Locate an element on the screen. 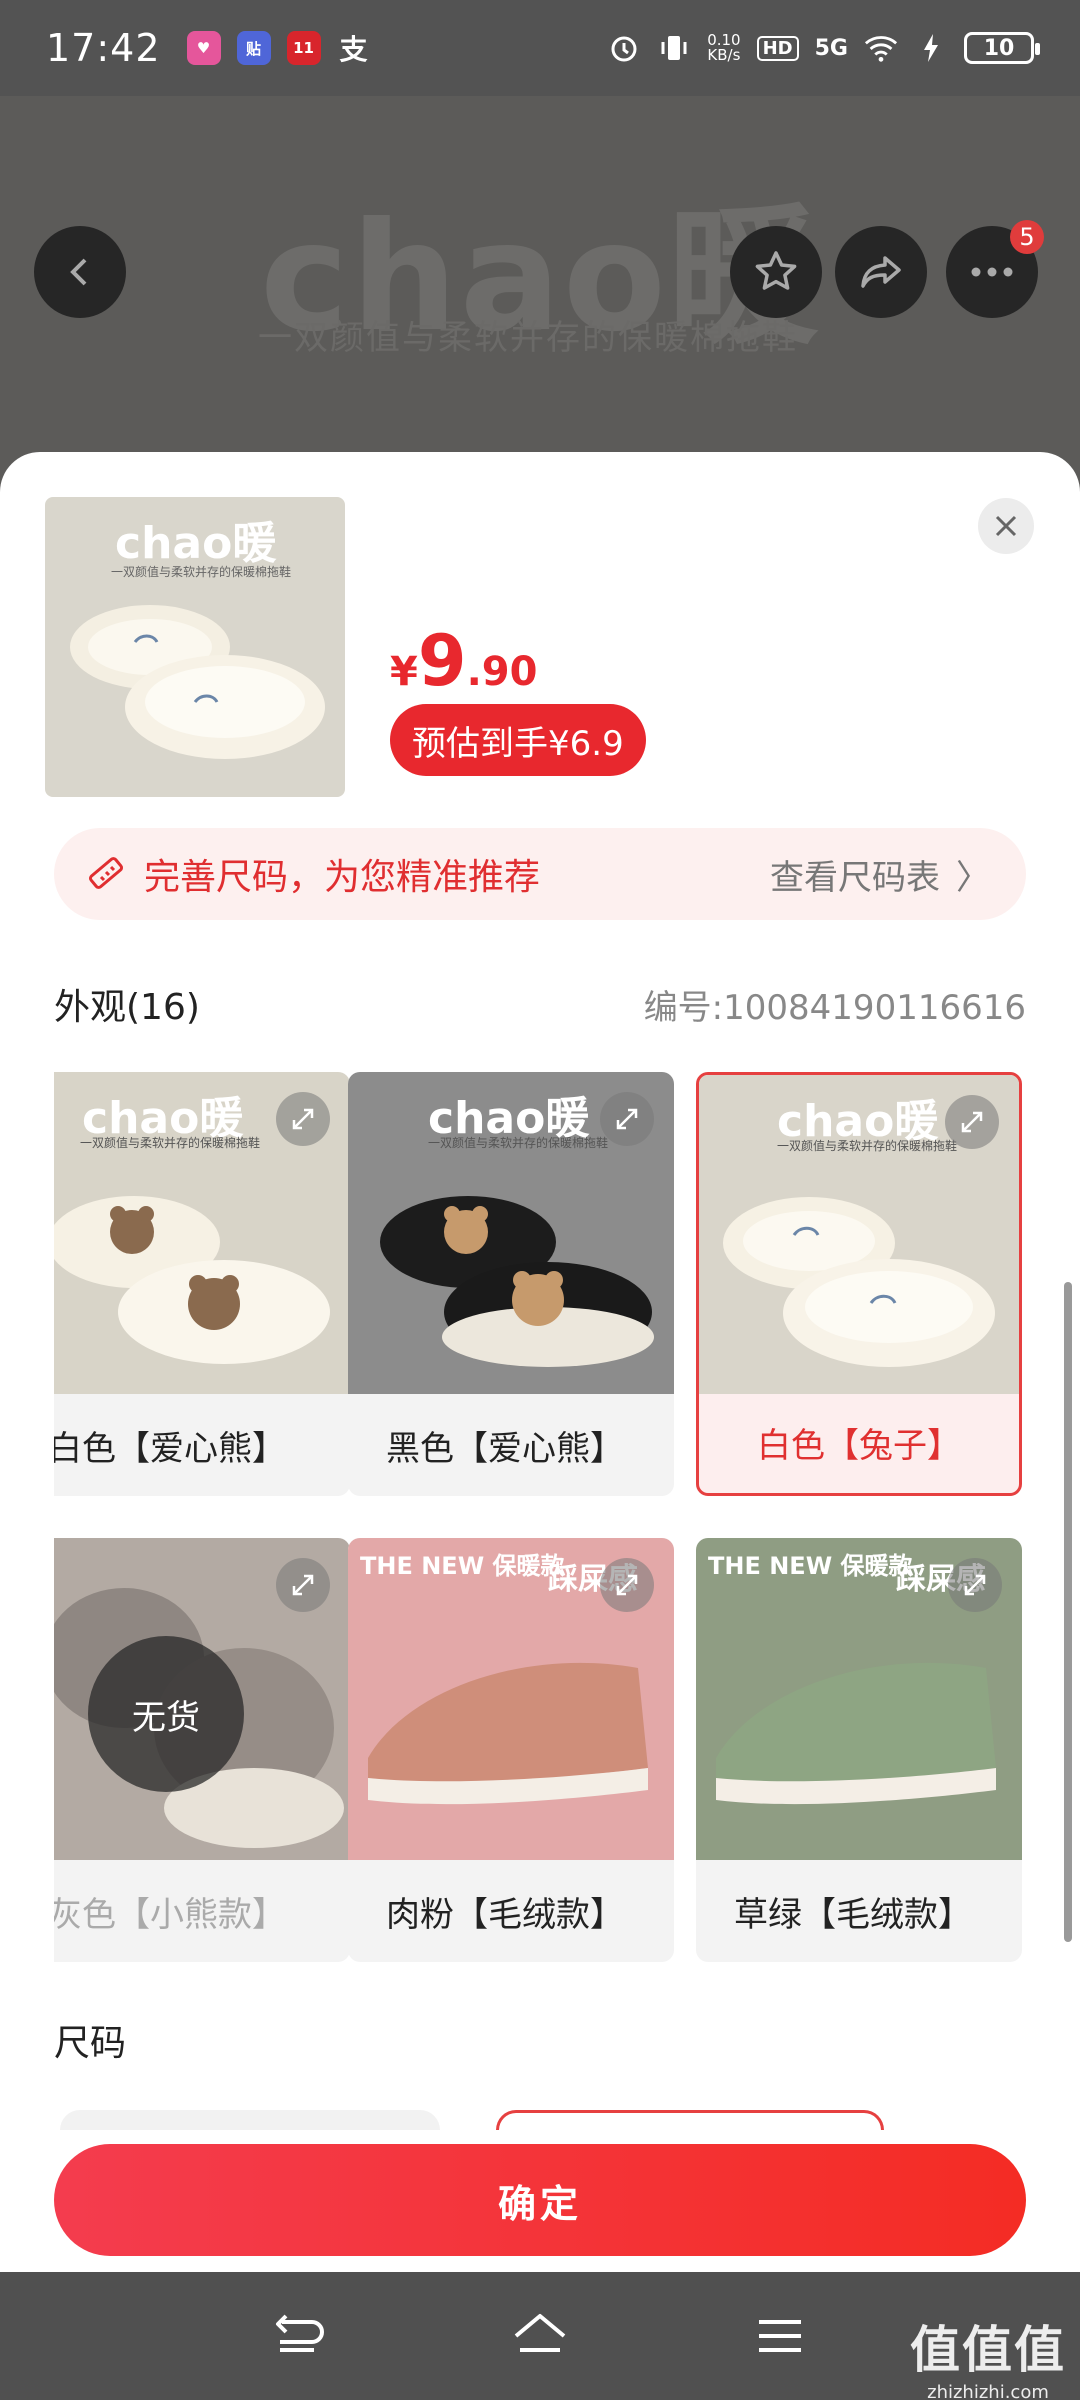 Image resolution: width=1080 pixels, height=2400 pixels. nav-home-icon is located at coordinates (540, 2336).